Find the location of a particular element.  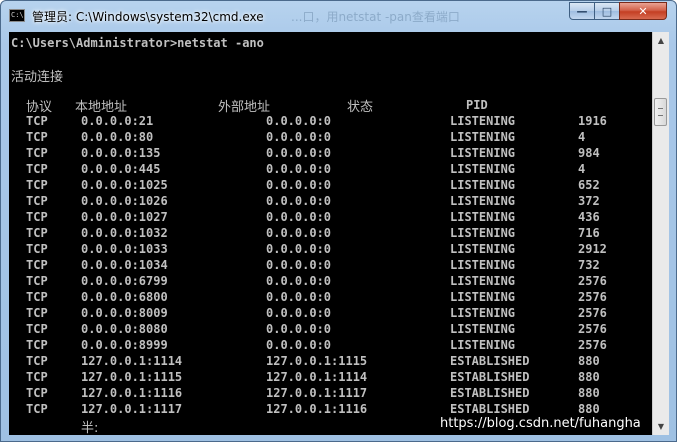

cmd-app-icon: C:\ is located at coordinates (17, 15).